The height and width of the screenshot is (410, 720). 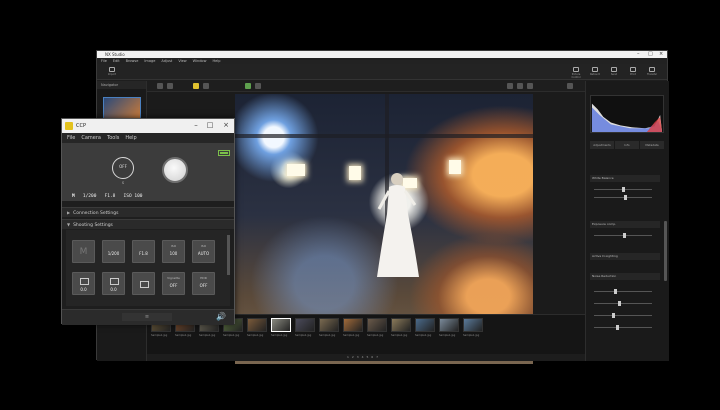 What do you see at coordinates (248, 86) in the screenshot?
I see `green-label-icon` at bounding box center [248, 86].